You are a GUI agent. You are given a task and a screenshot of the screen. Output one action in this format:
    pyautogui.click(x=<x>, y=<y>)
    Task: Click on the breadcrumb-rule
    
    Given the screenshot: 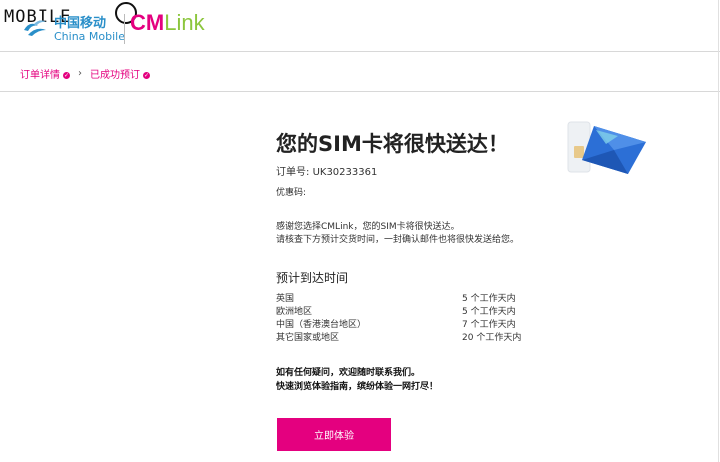 What is the action you would take?
    pyautogui.click(x=360, y=91)
    